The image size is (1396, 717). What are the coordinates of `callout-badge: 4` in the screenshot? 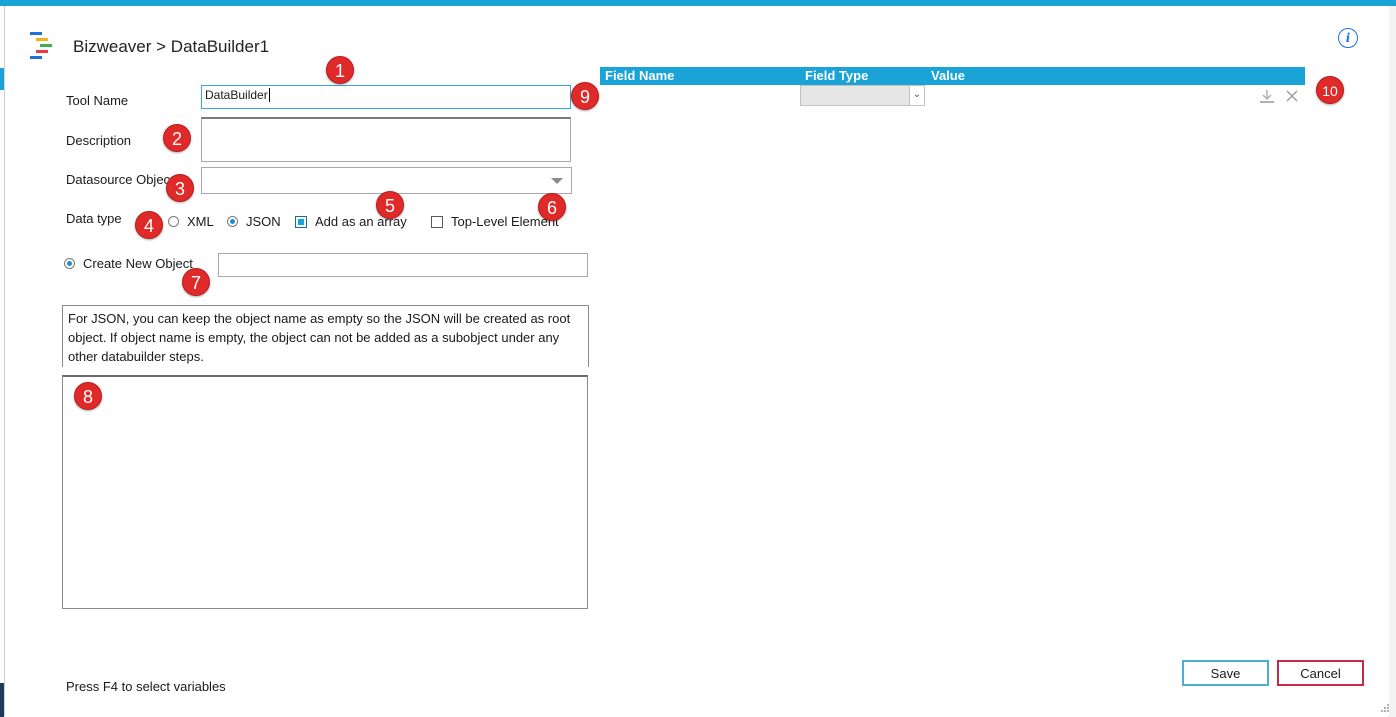 It's located at (149, 225).